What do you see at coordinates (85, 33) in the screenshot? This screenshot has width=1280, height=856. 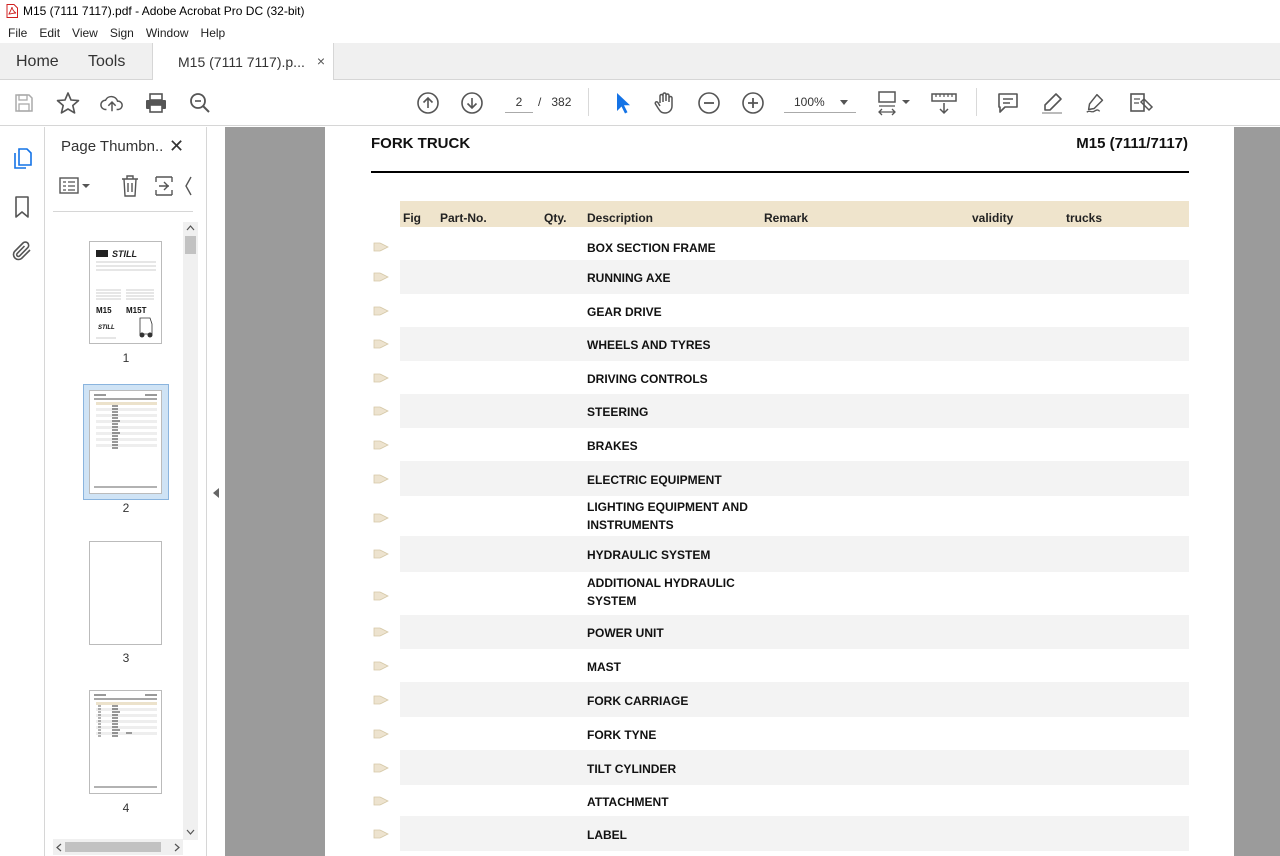 I see `menu-view: View` at bounding box center [85, 33].